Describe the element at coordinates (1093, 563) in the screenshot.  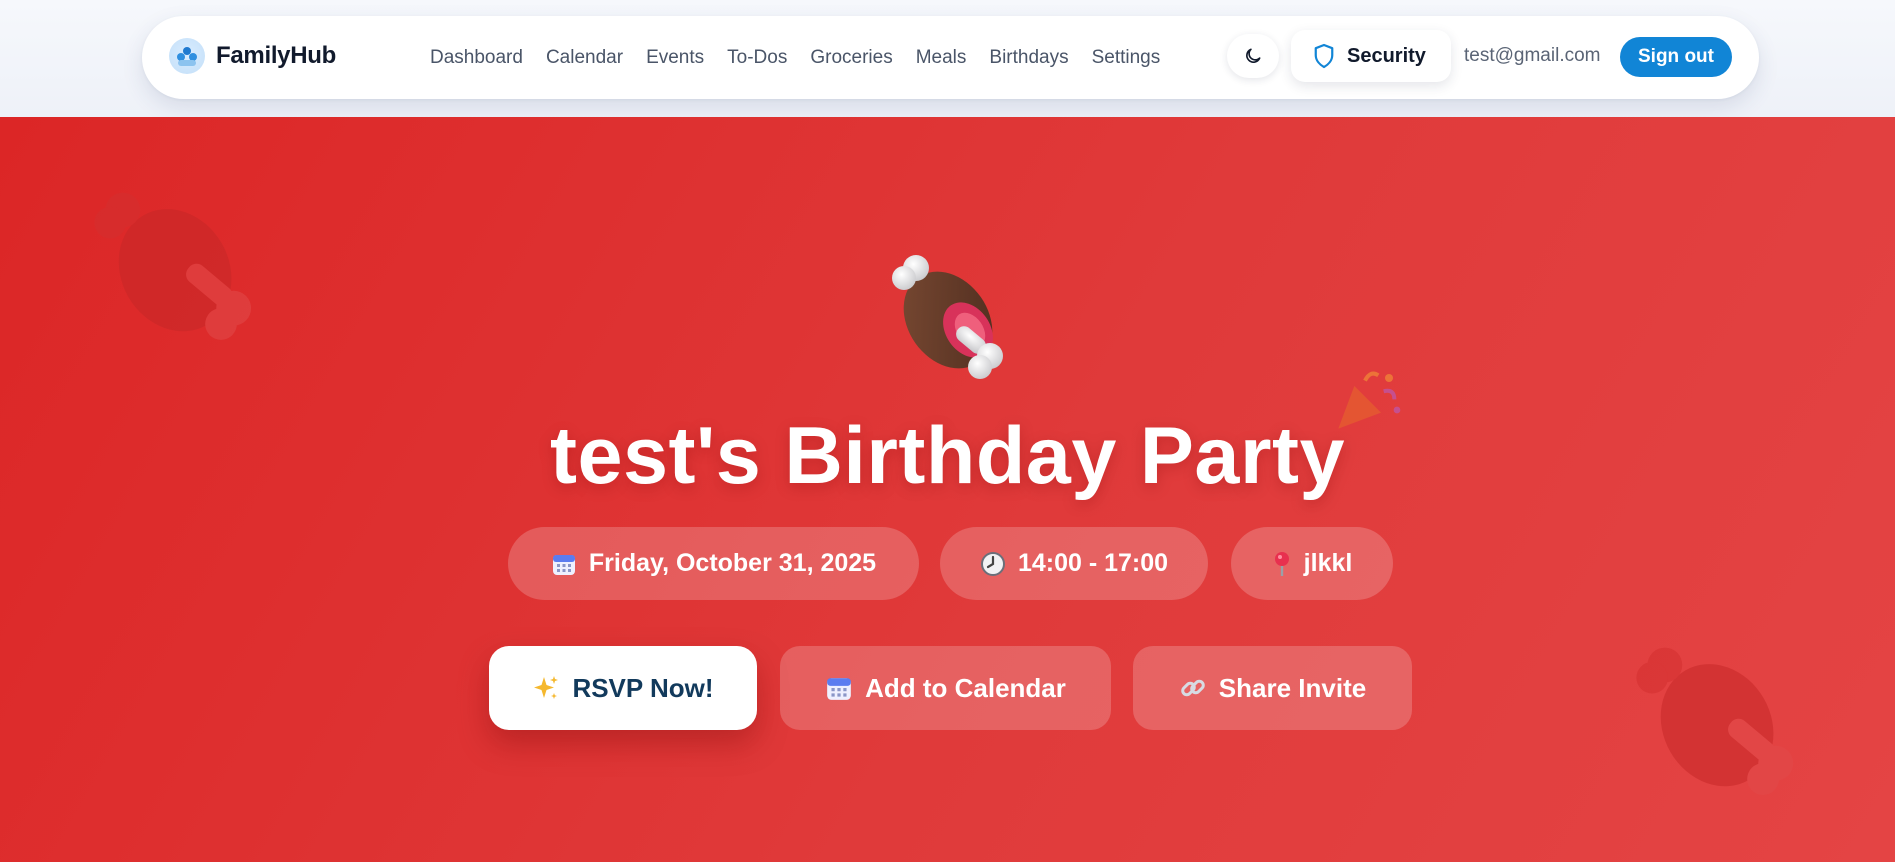
I see `event-time: 14:00 - 17:00` at that location.